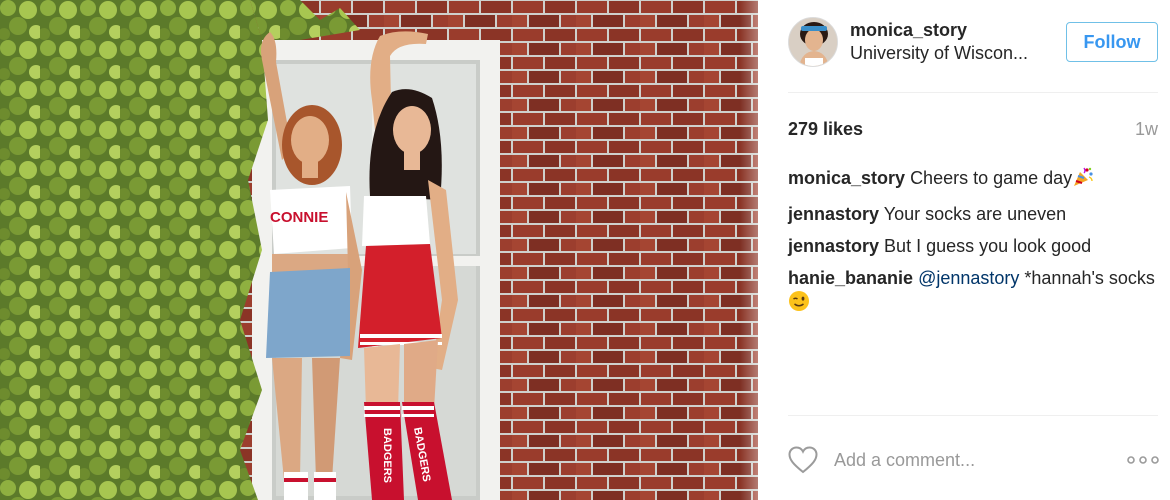 The image size is (1170, 500). Describe the element at coordinates (850, 278) in the screenshot. I see `comment-author: hanie_bananie` at that location.